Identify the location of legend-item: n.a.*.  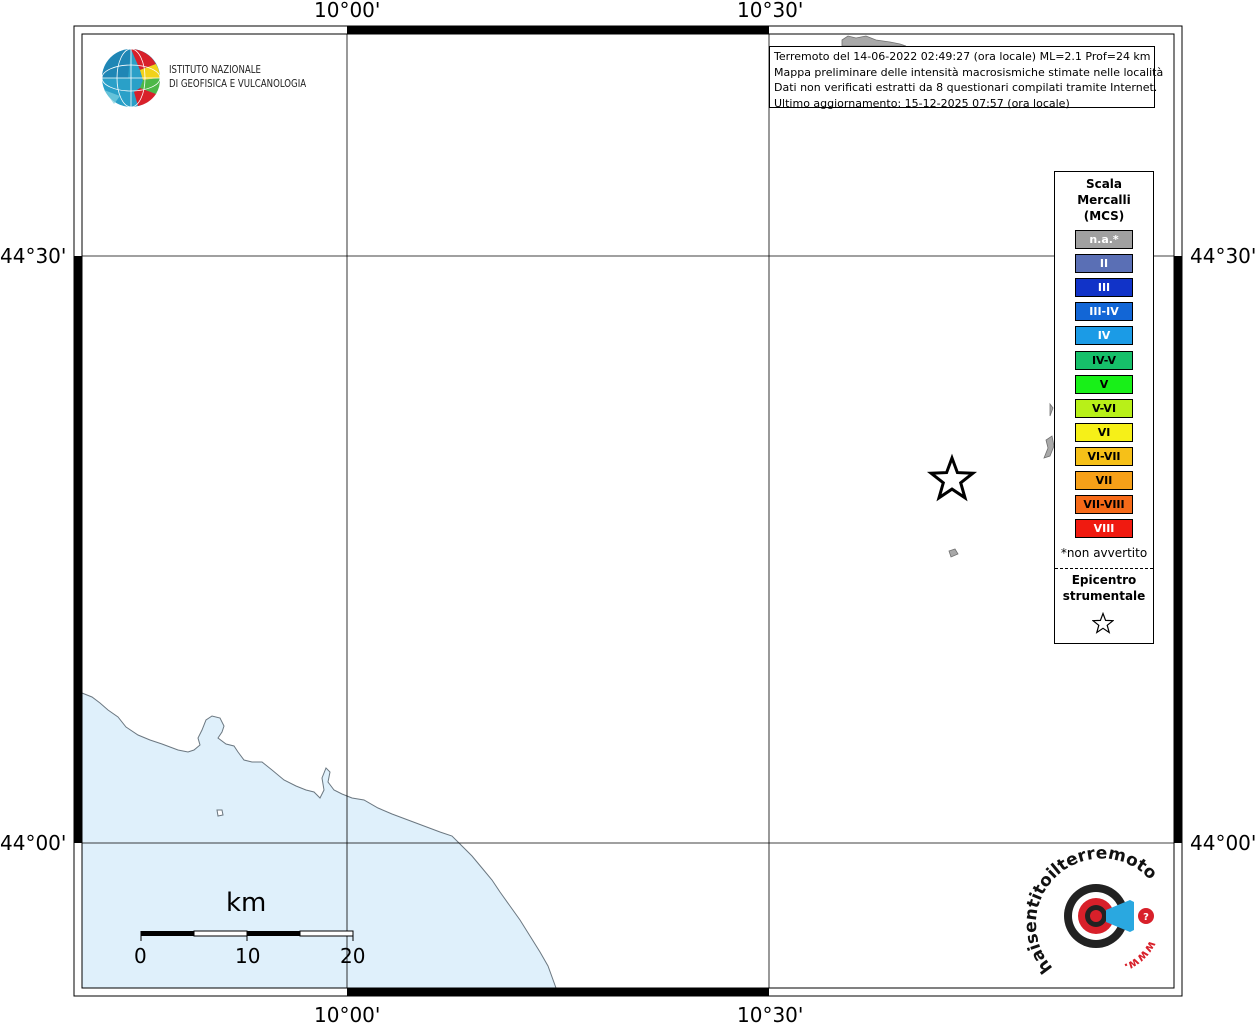
(1104, 239).